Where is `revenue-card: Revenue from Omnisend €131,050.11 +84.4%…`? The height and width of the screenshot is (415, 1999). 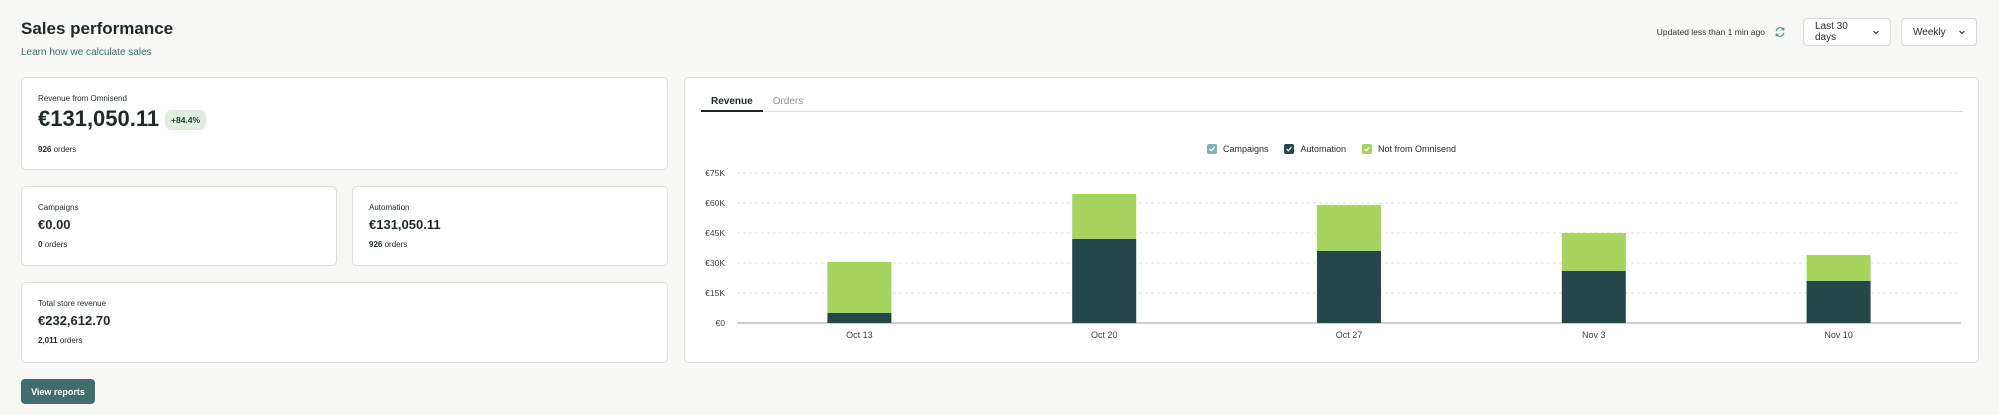 revenue-card: Revenue from Omnisend €131,050.11 +84.4%… is located at coordinates (344, 123).